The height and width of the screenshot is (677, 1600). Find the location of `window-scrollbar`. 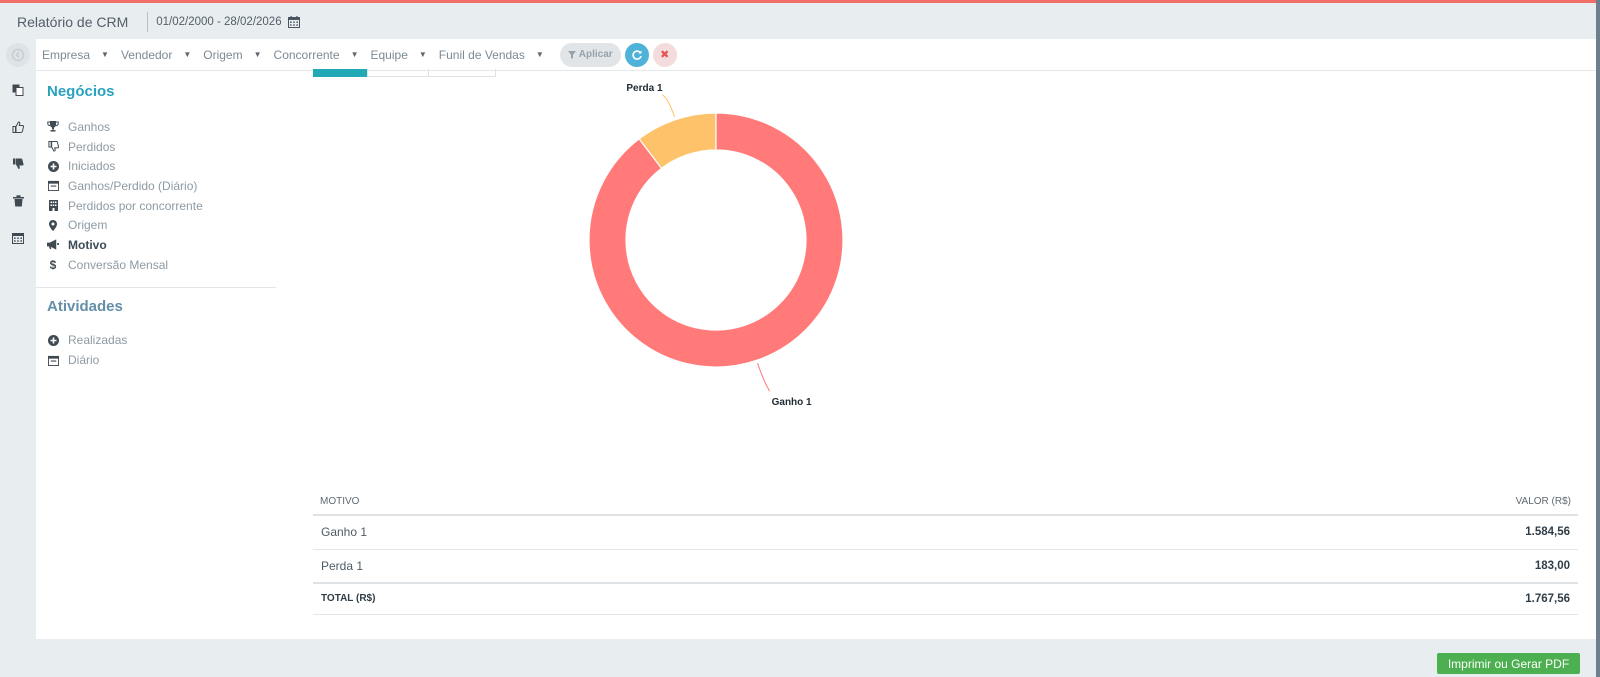

window-scrollbar is located at coordinates (1598, 338).